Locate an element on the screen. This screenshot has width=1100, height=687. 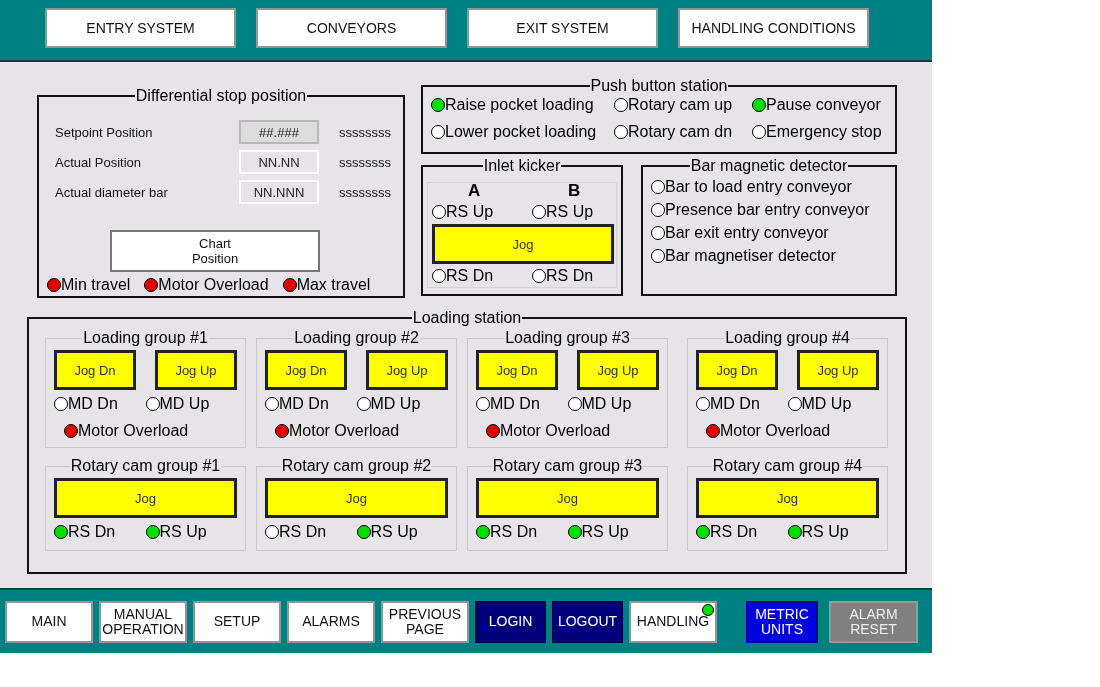
setpoint-field: ##.### is located at coordinates (279, 132).